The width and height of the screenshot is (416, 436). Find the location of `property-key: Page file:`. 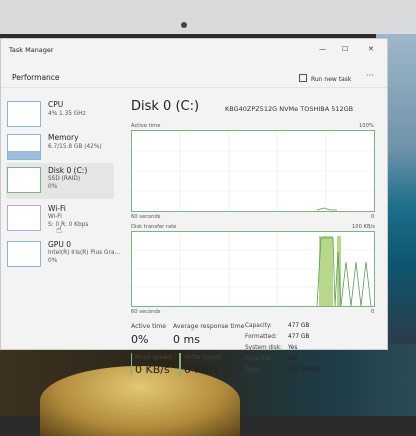

property-key: Page file: is located at coordinates (258, 359).